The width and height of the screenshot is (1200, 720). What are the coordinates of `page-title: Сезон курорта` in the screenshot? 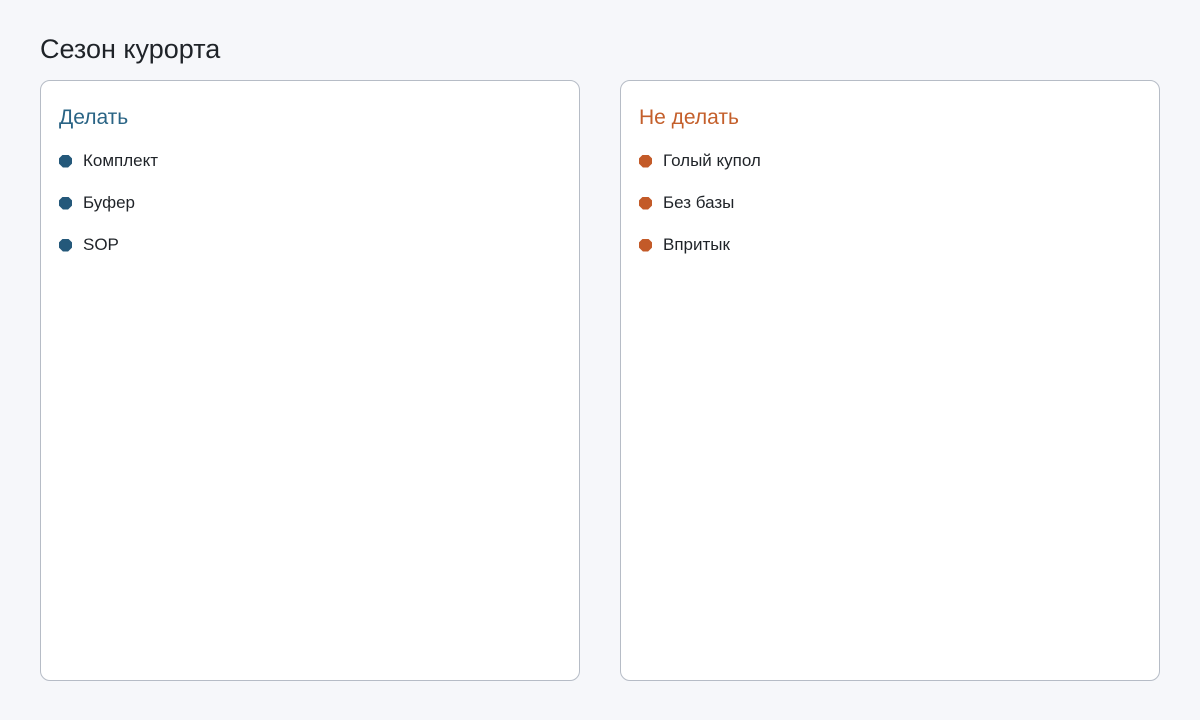 It's located at (130, 49).